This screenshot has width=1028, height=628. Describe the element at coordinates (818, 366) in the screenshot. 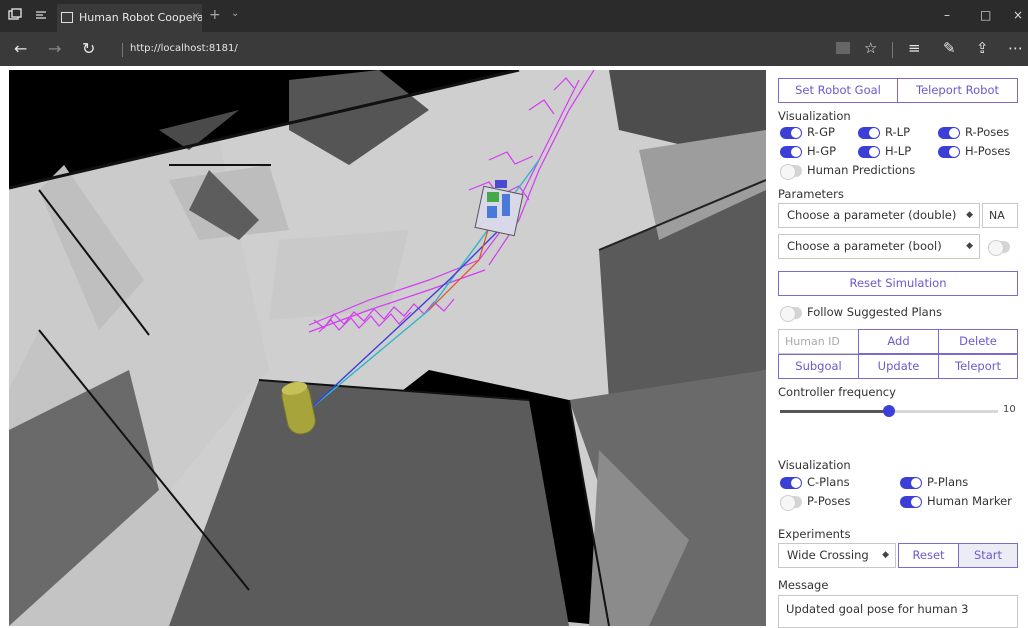

I see `subgoal-button: Subgoal` at that location.